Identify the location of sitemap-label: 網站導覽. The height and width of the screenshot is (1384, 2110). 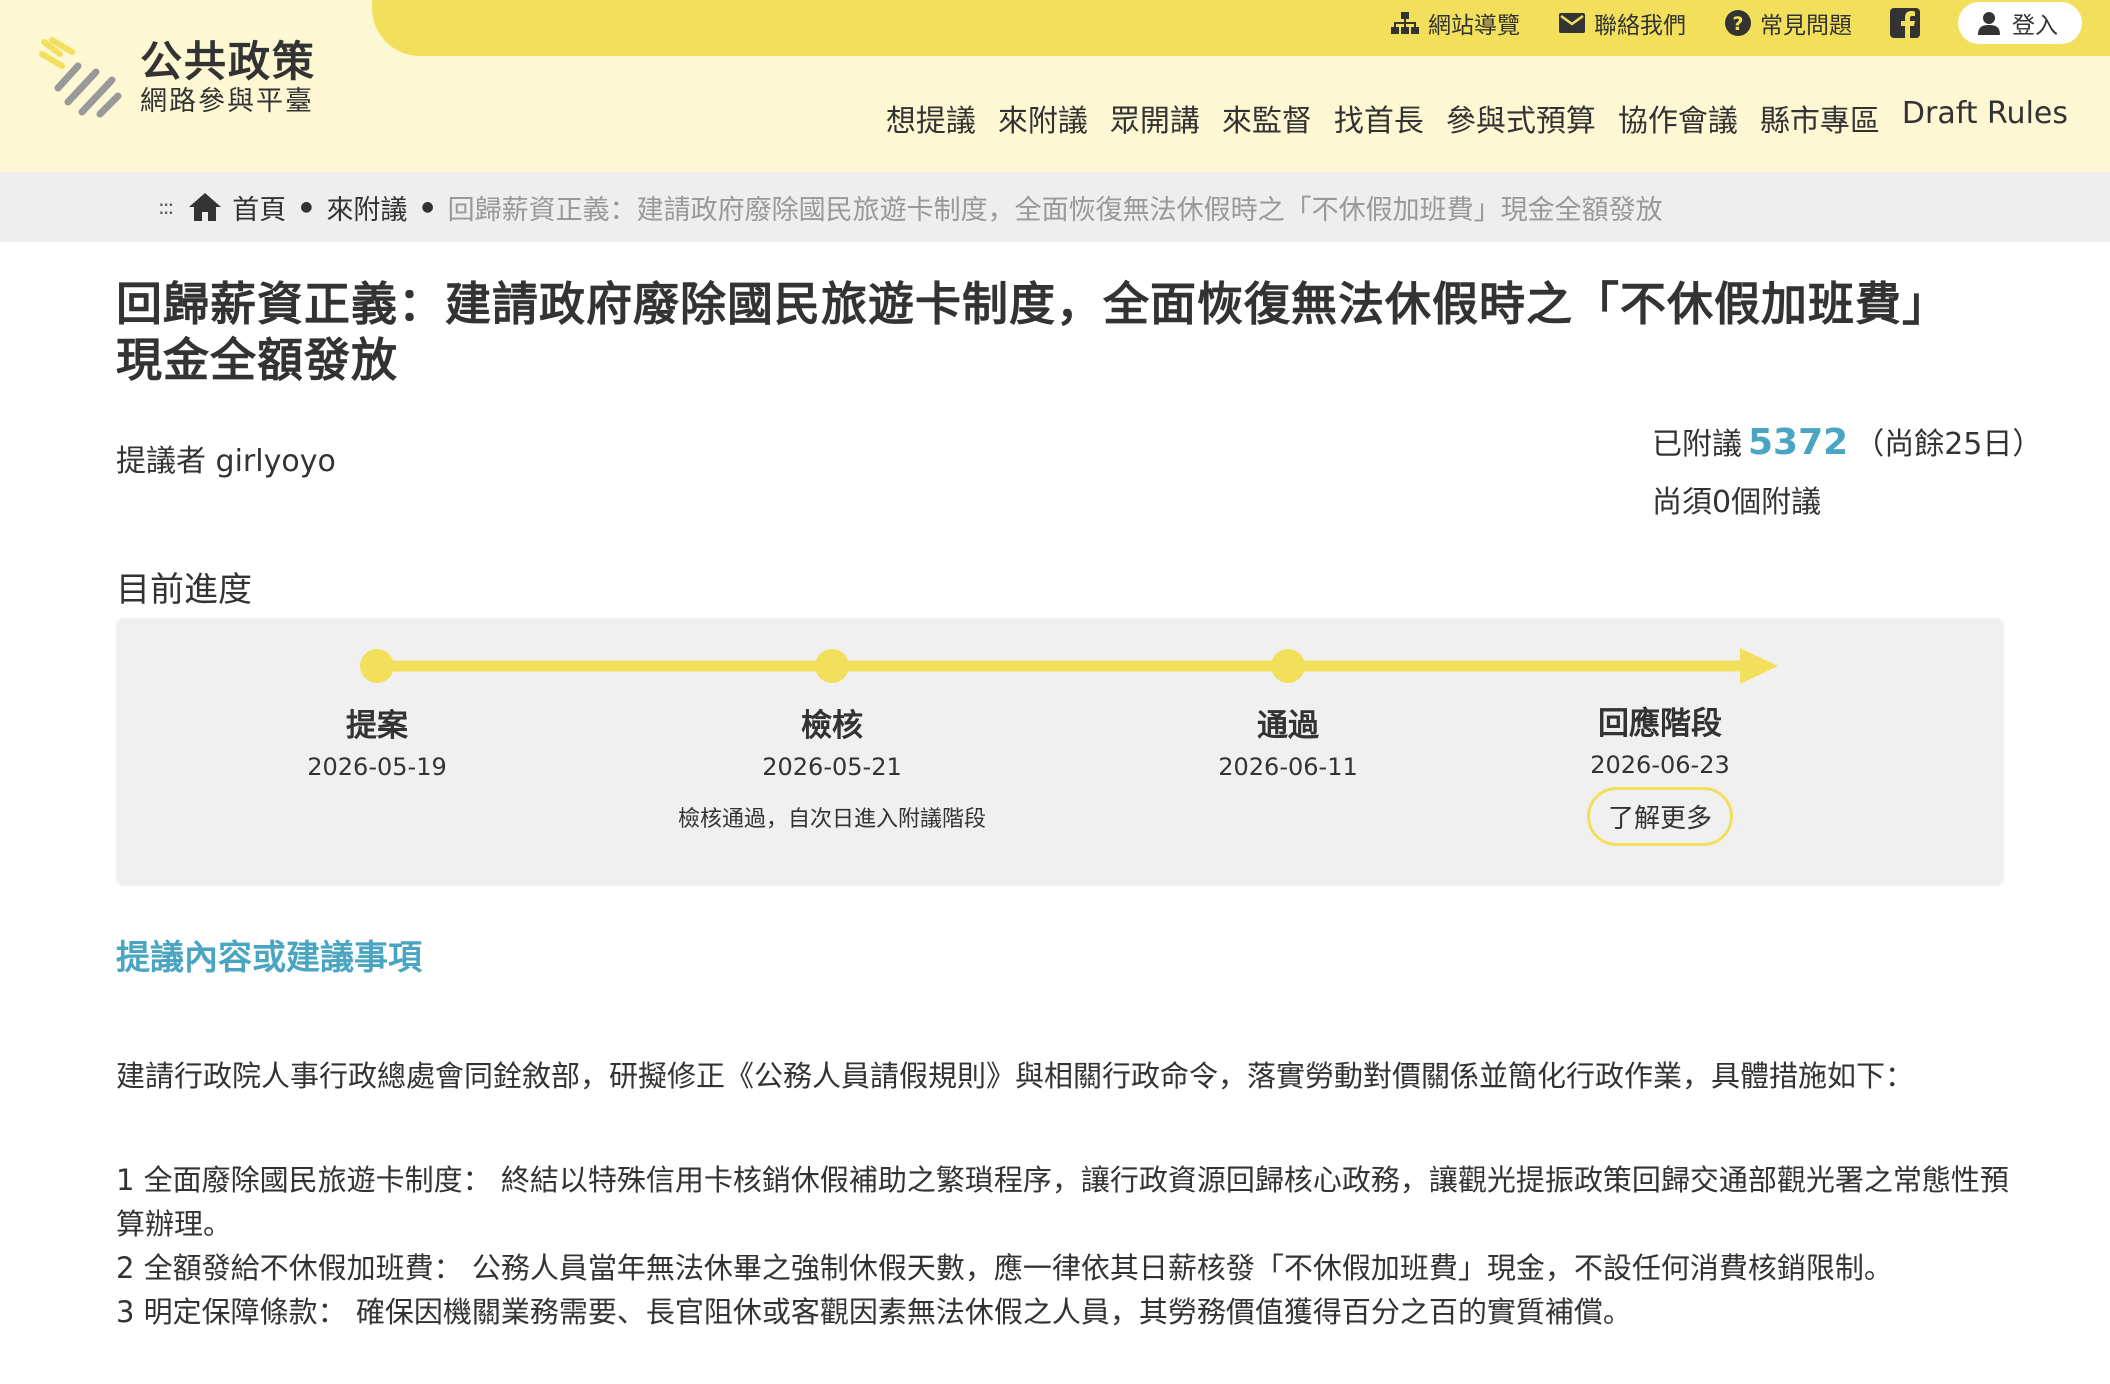
(1474, 26).